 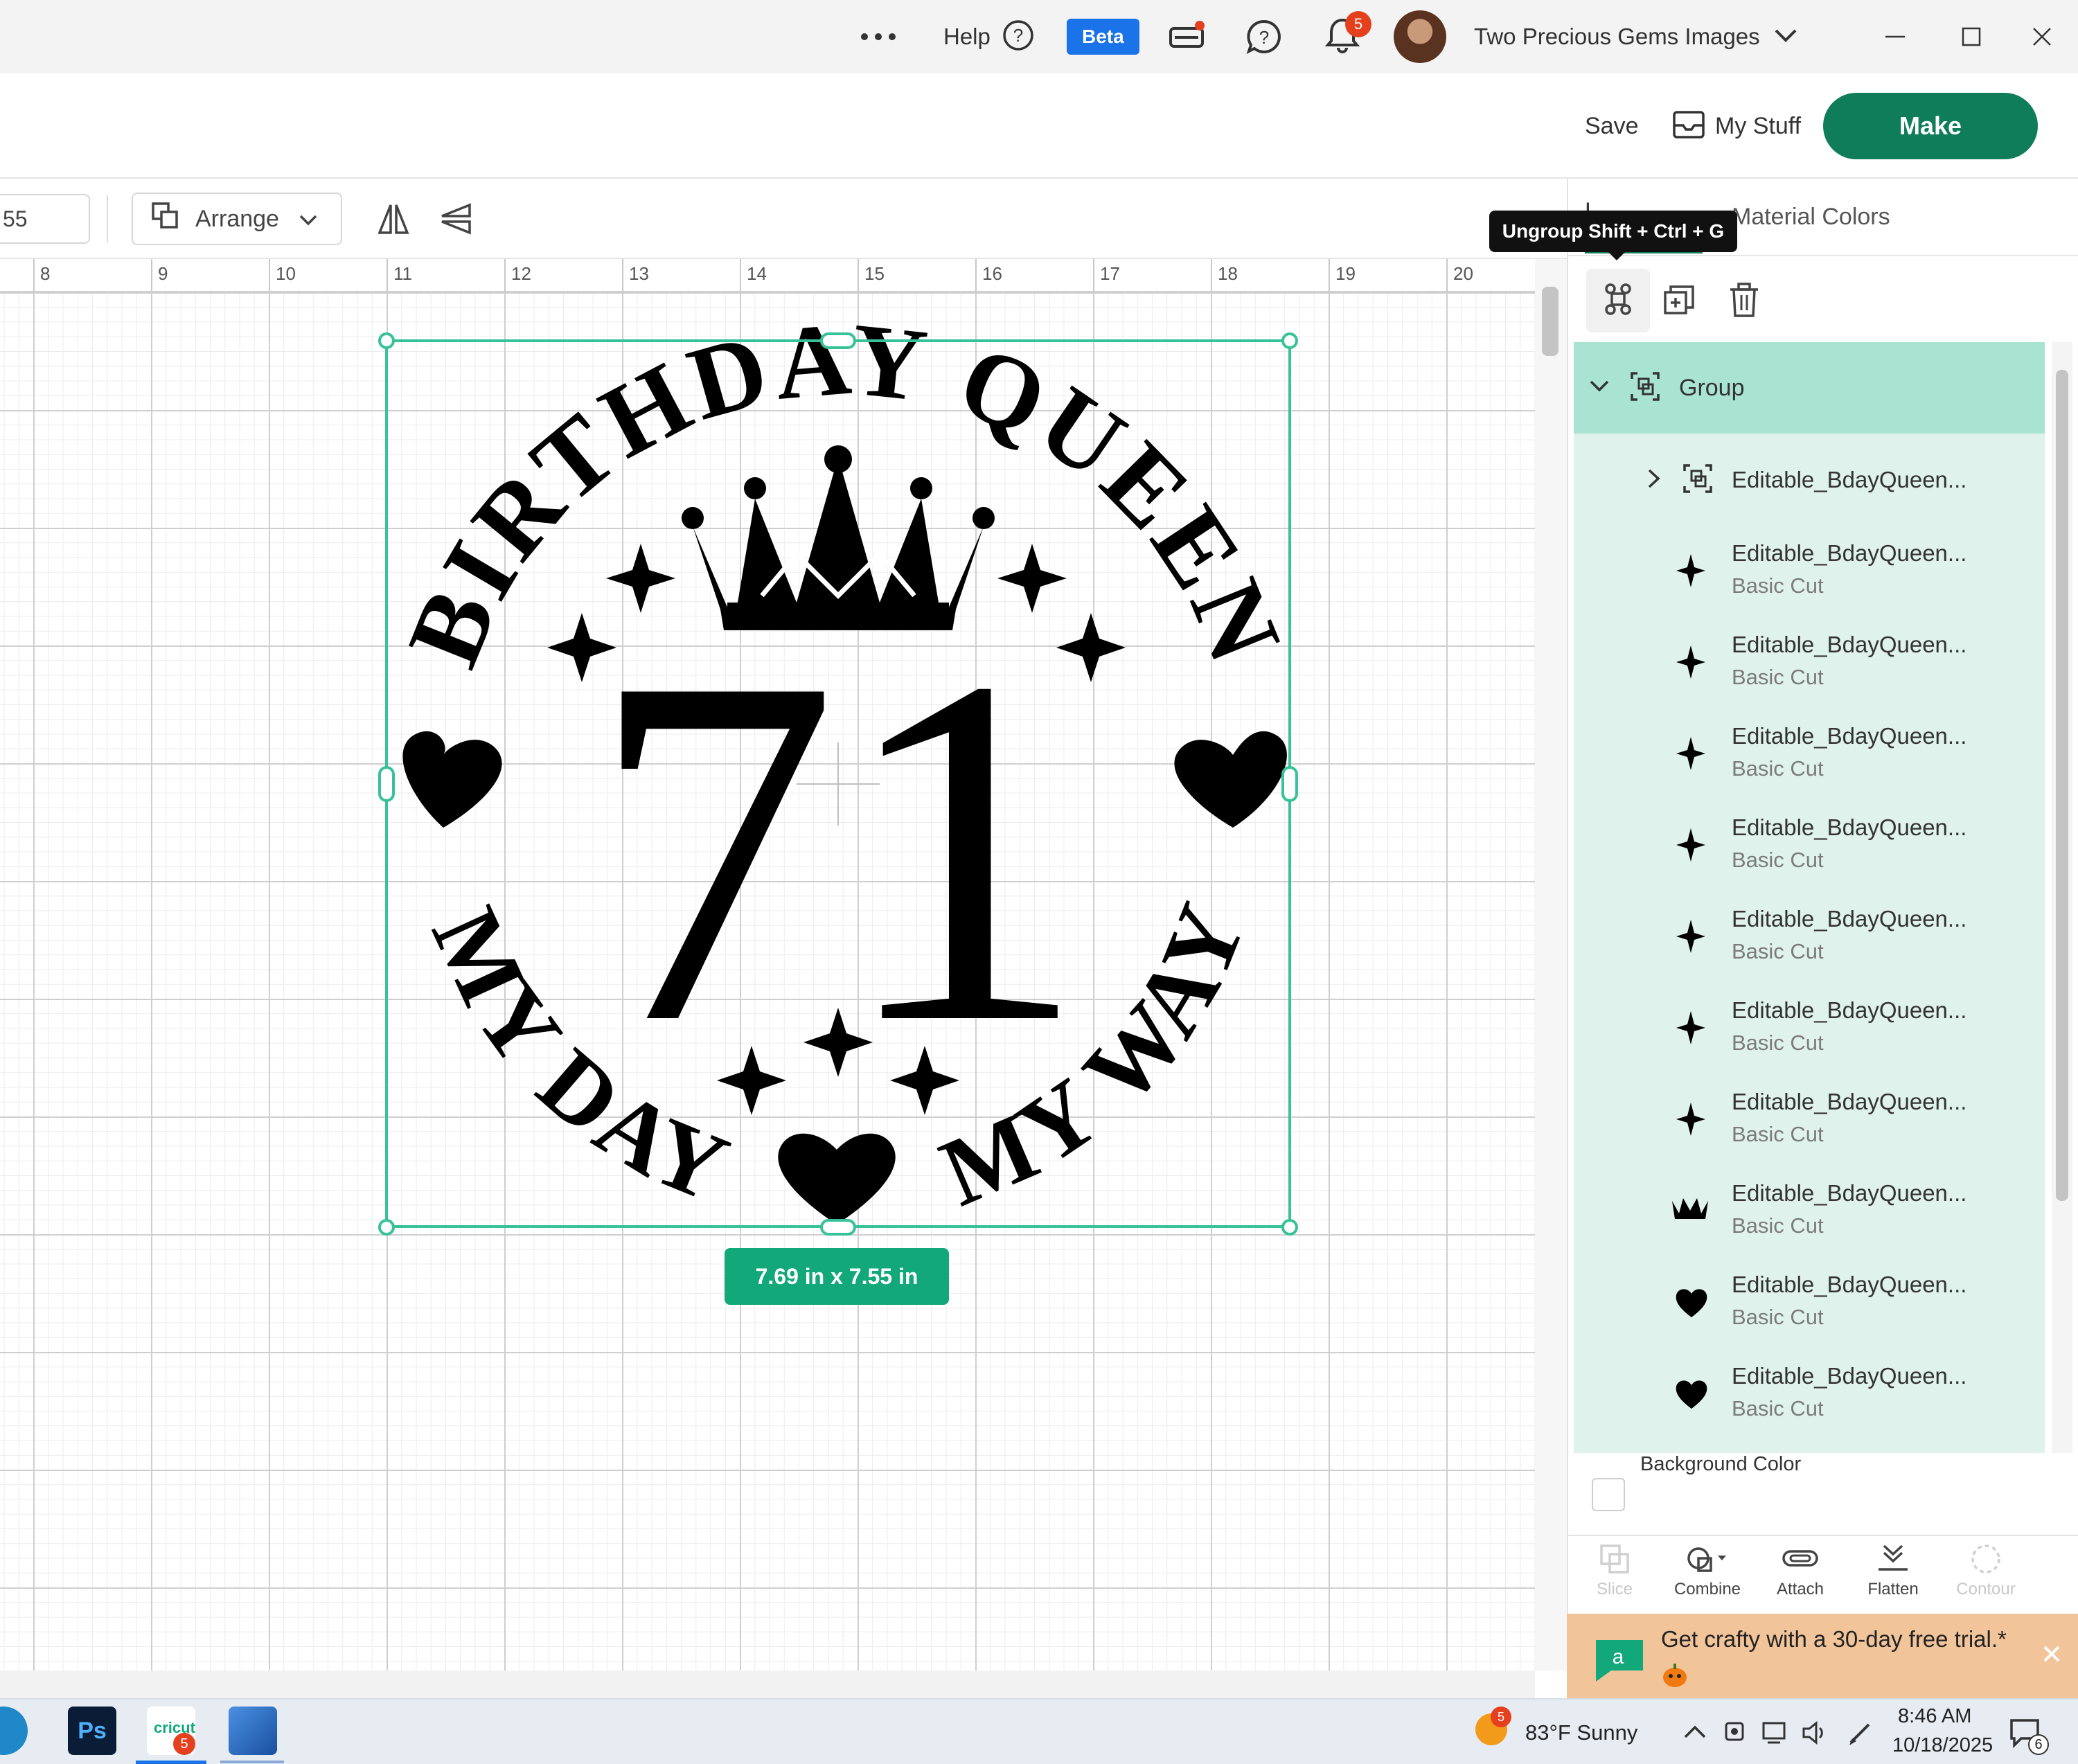 I want to click on weather-badge: 5, so click(x=1501, y=1717).